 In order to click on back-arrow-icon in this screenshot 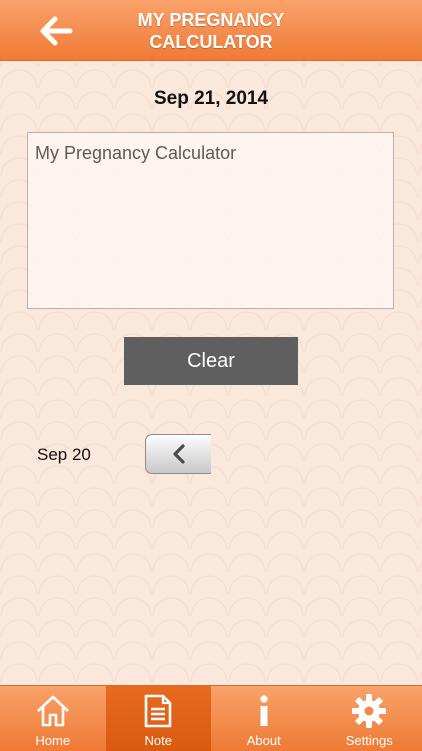, I will do `click(56, 31)`.